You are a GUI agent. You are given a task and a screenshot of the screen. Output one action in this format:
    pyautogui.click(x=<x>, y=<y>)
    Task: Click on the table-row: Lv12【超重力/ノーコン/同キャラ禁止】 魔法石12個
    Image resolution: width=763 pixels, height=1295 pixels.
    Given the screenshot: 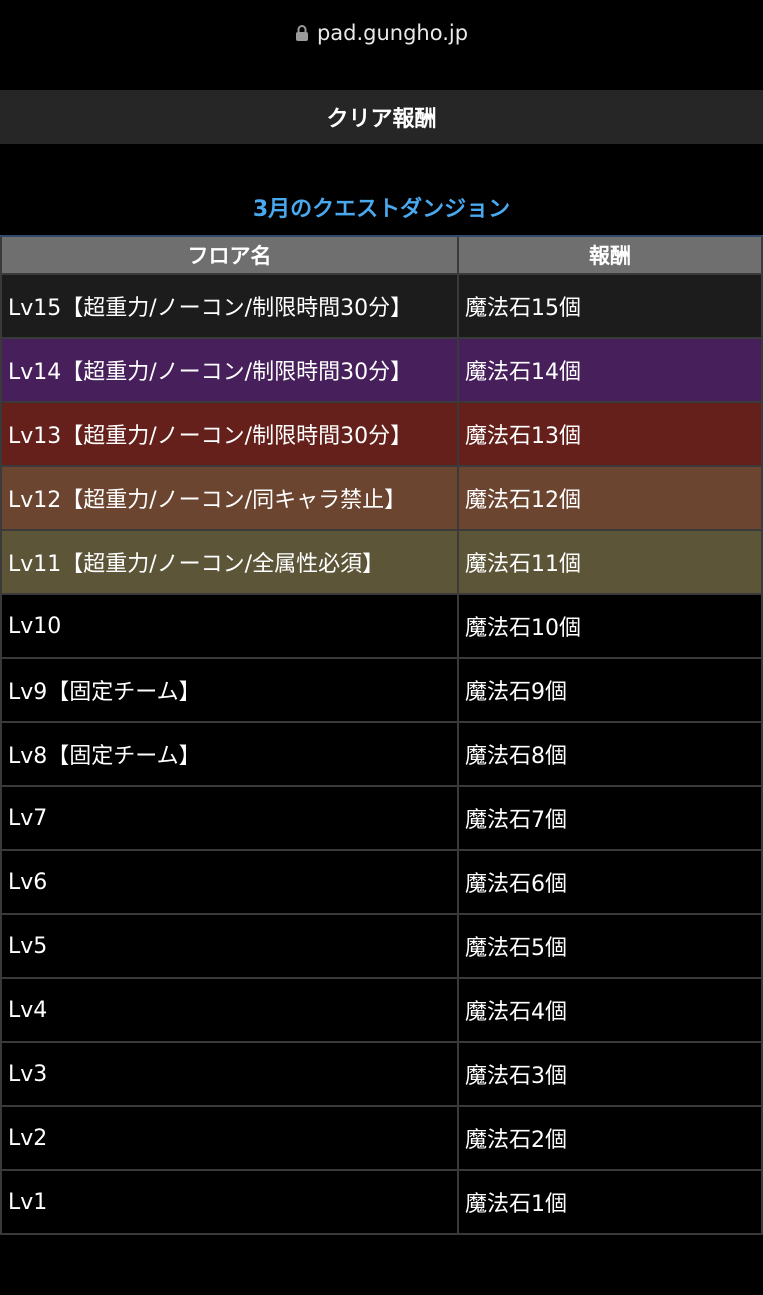 What is the action you would take?
    pyautogui.click(x=381, y=499)
    